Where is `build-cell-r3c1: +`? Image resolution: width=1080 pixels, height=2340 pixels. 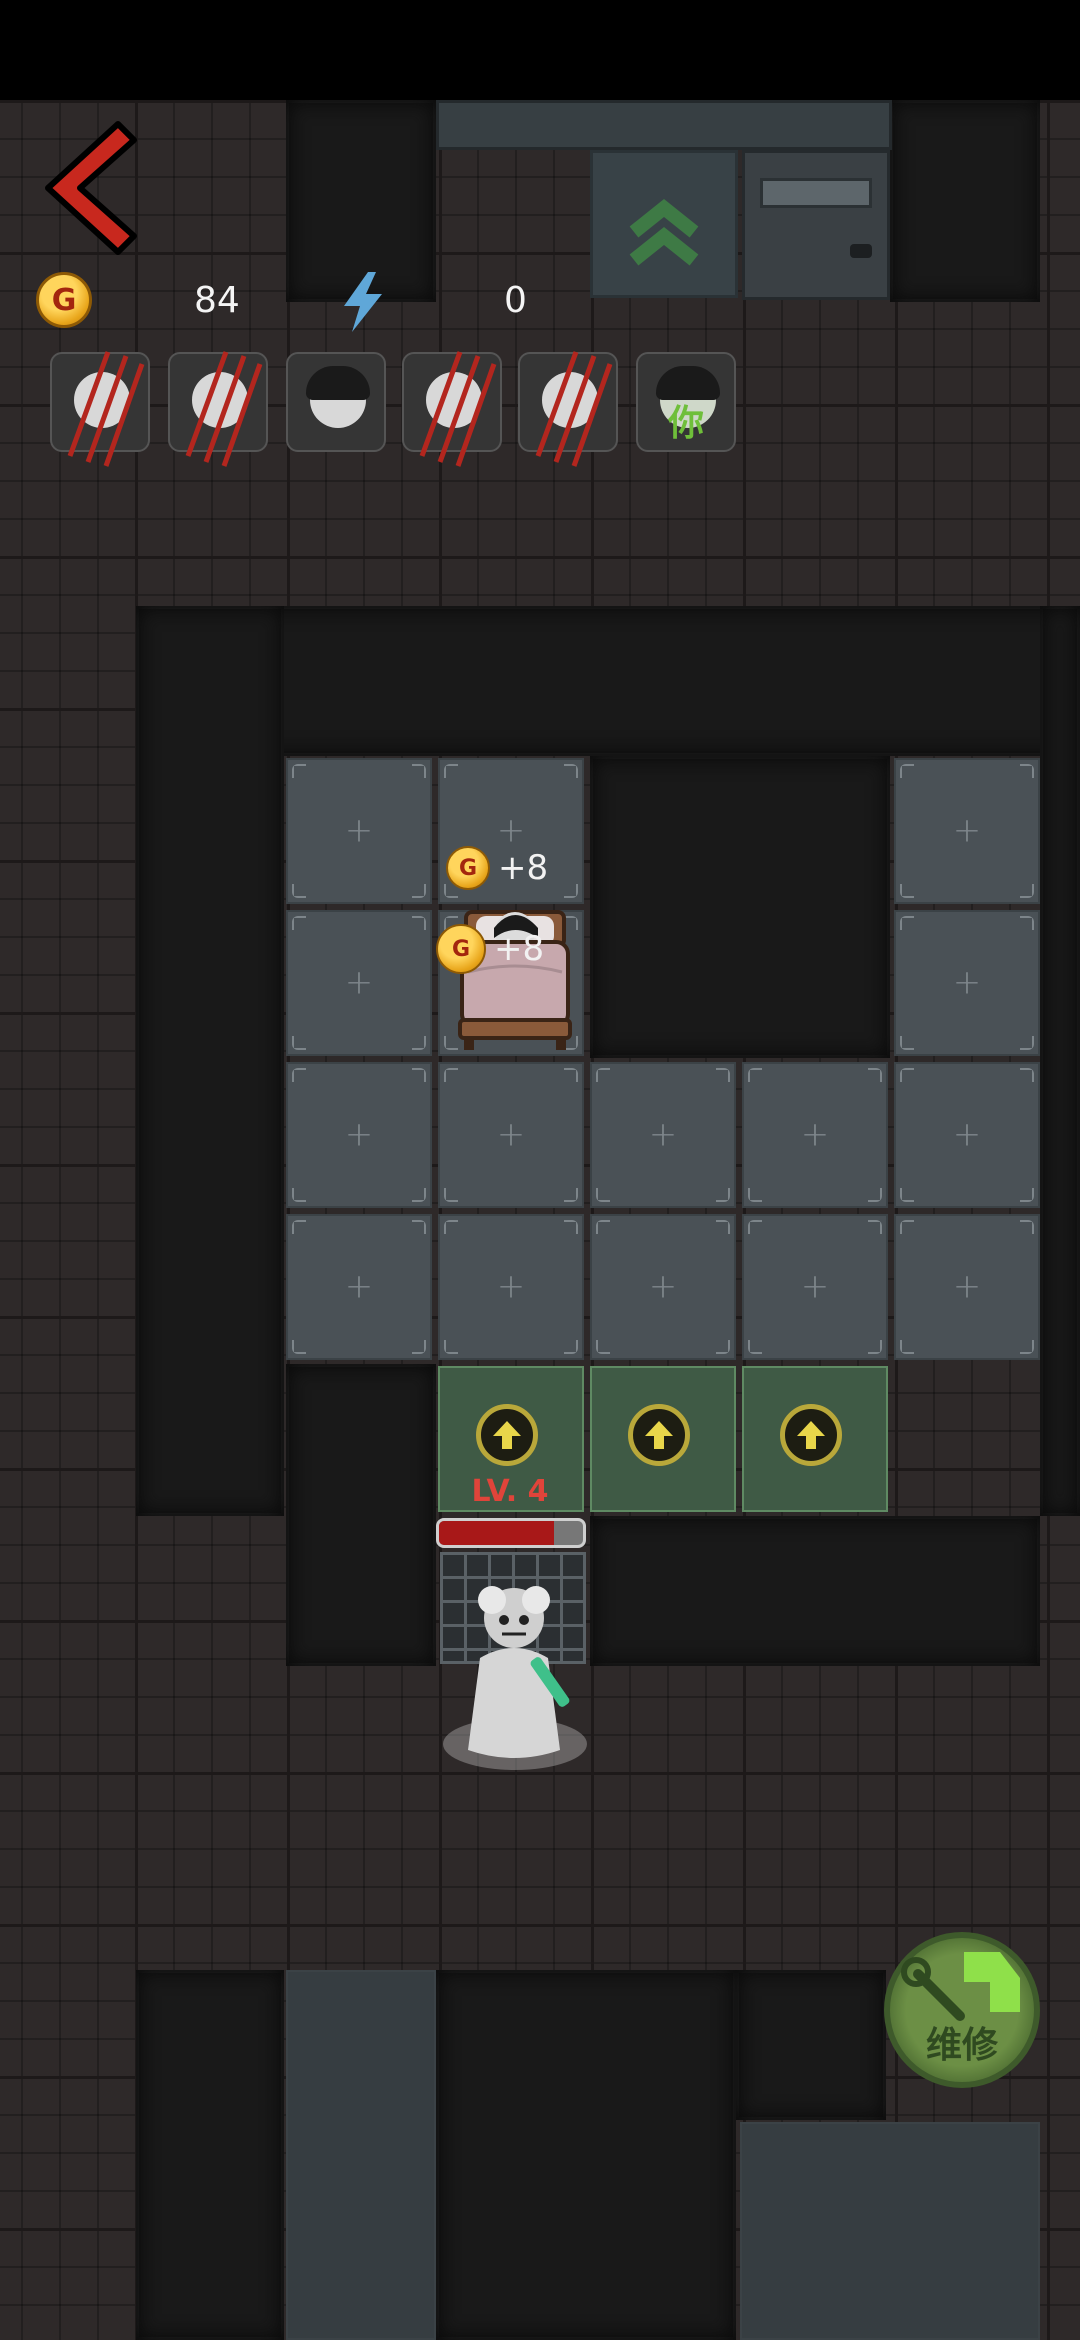 build-cell-r3c1: + is located at coordinates (359, 1135).